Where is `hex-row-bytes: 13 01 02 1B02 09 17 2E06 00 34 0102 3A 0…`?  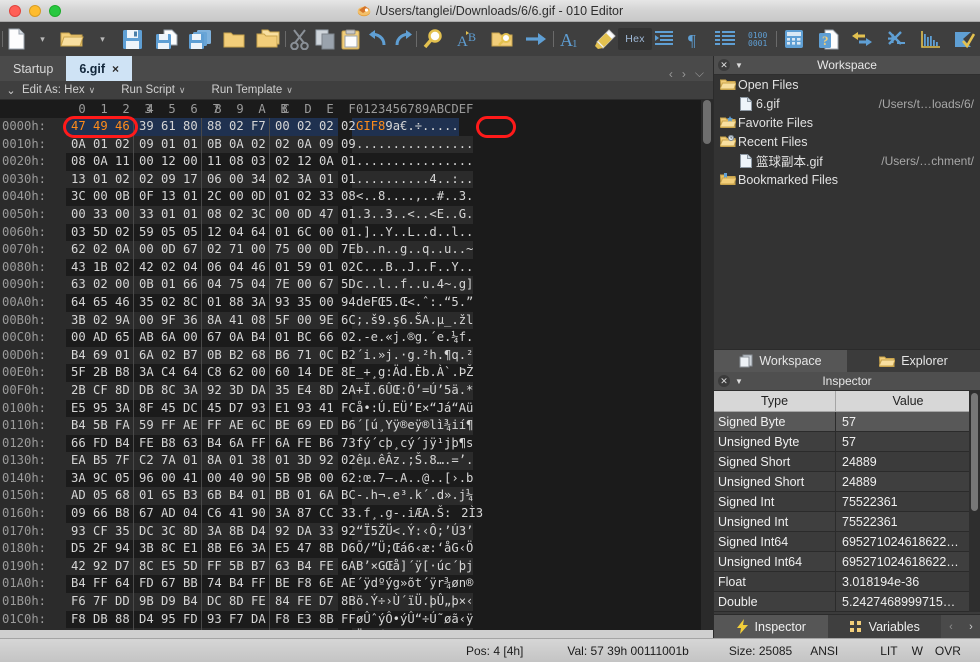
hex-row-bytes: 13 01 02 1B02 09 17 2E06 00 34 0102 3A 0… is located at coordinates (211, 179).